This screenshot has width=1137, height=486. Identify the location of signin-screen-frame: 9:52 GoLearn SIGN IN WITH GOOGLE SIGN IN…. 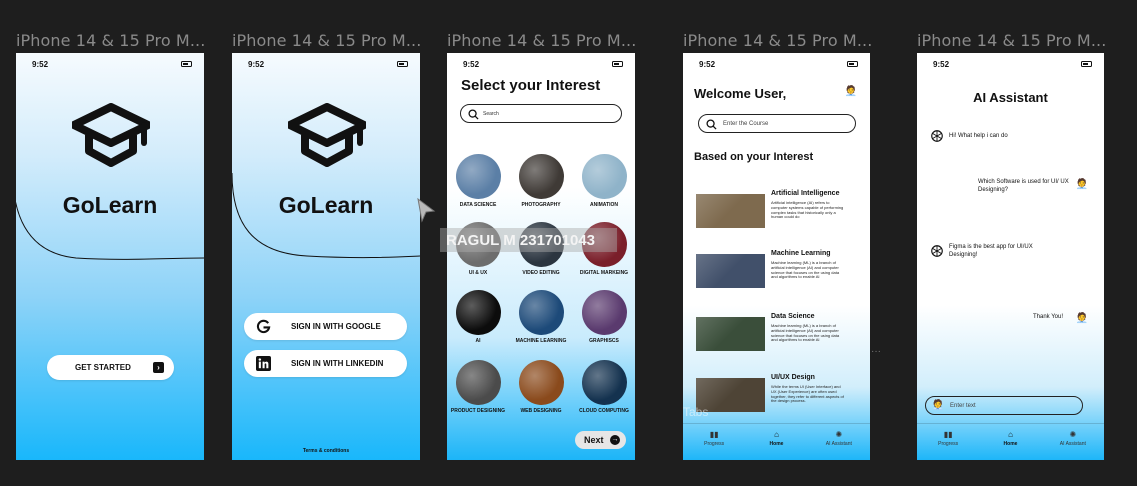
(326, 256).